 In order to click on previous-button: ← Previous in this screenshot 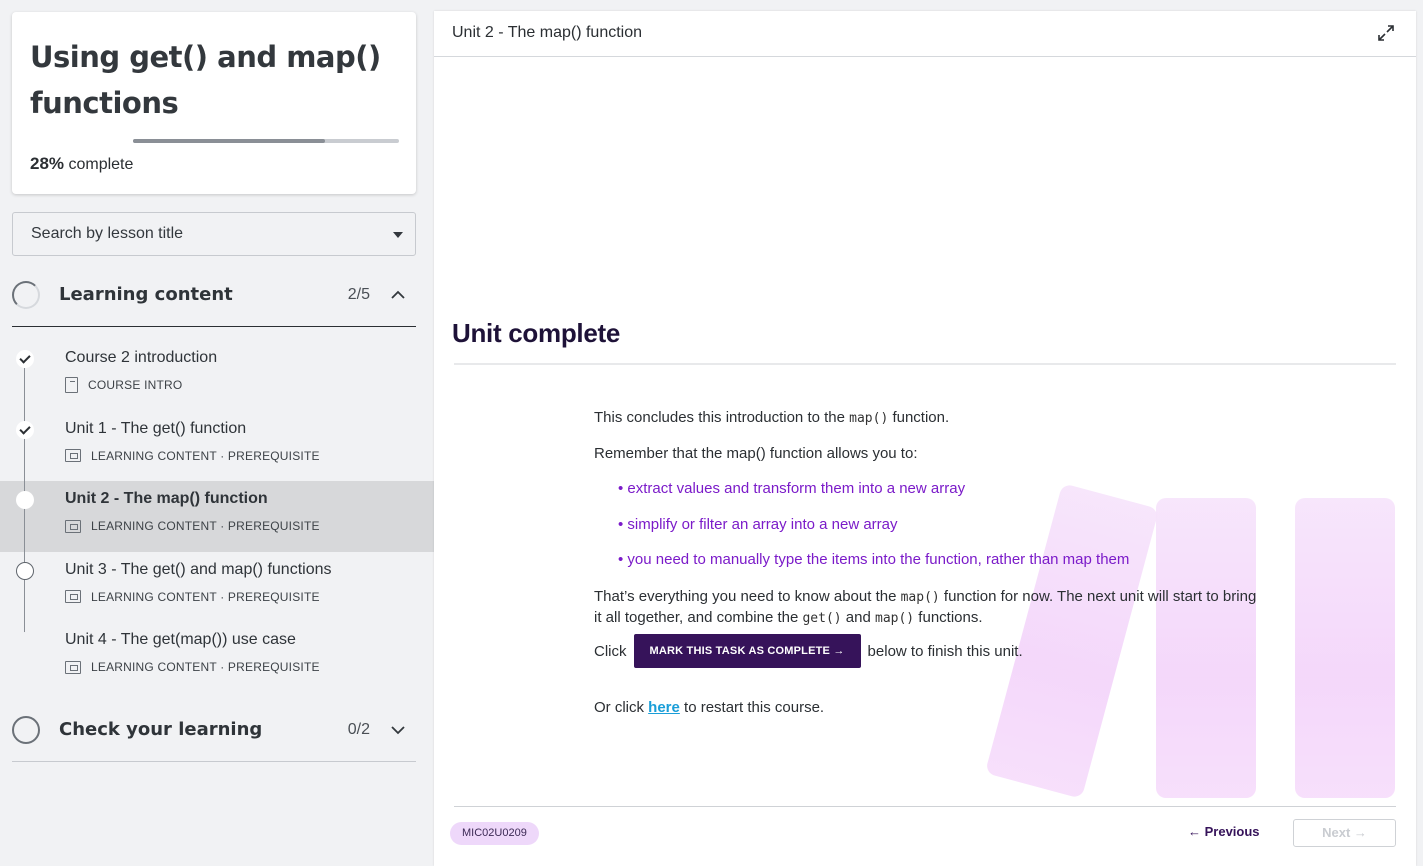, I will do `click(1224, 831)`.